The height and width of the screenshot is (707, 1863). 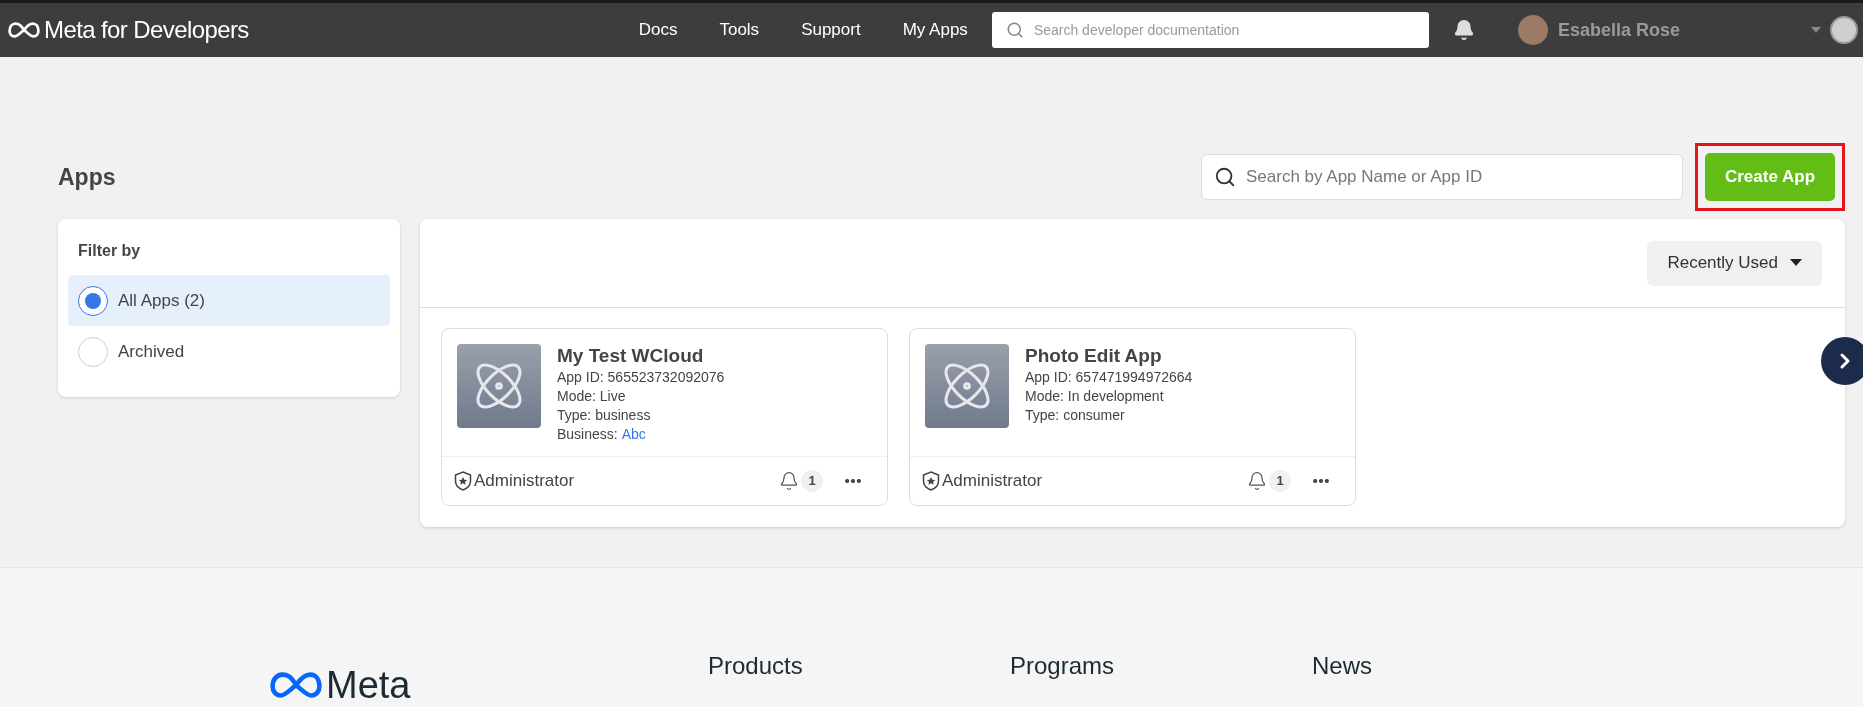 I want to click on footer-column-heading: Products, so click(x=756, y=666).